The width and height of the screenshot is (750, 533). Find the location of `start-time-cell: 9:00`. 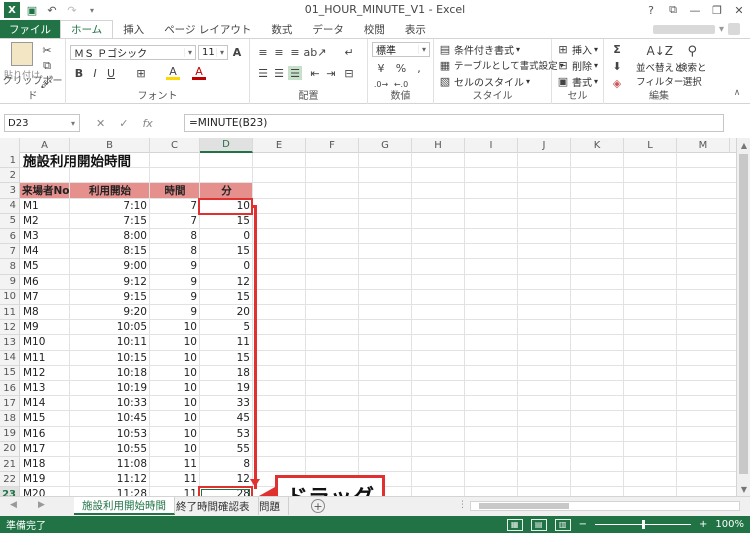

start-time-cell: 9:00 is located at coordinates (110, 266).